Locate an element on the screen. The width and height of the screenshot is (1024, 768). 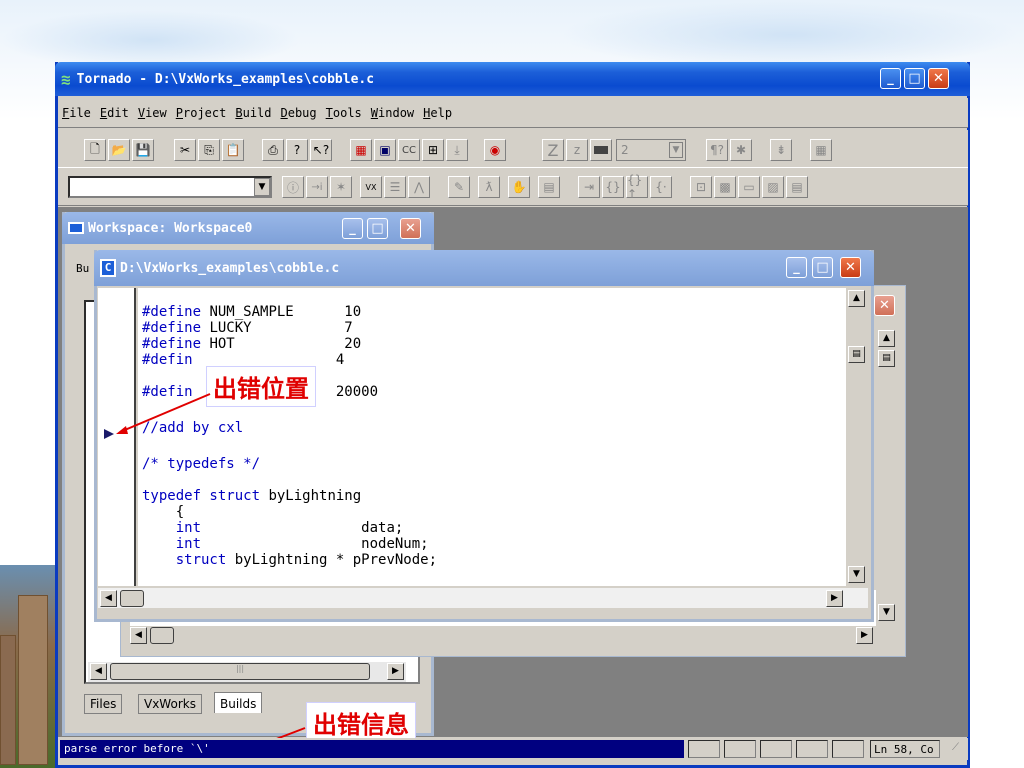
tab-vxworks: VxWorks is located at coordinates (170, 704).